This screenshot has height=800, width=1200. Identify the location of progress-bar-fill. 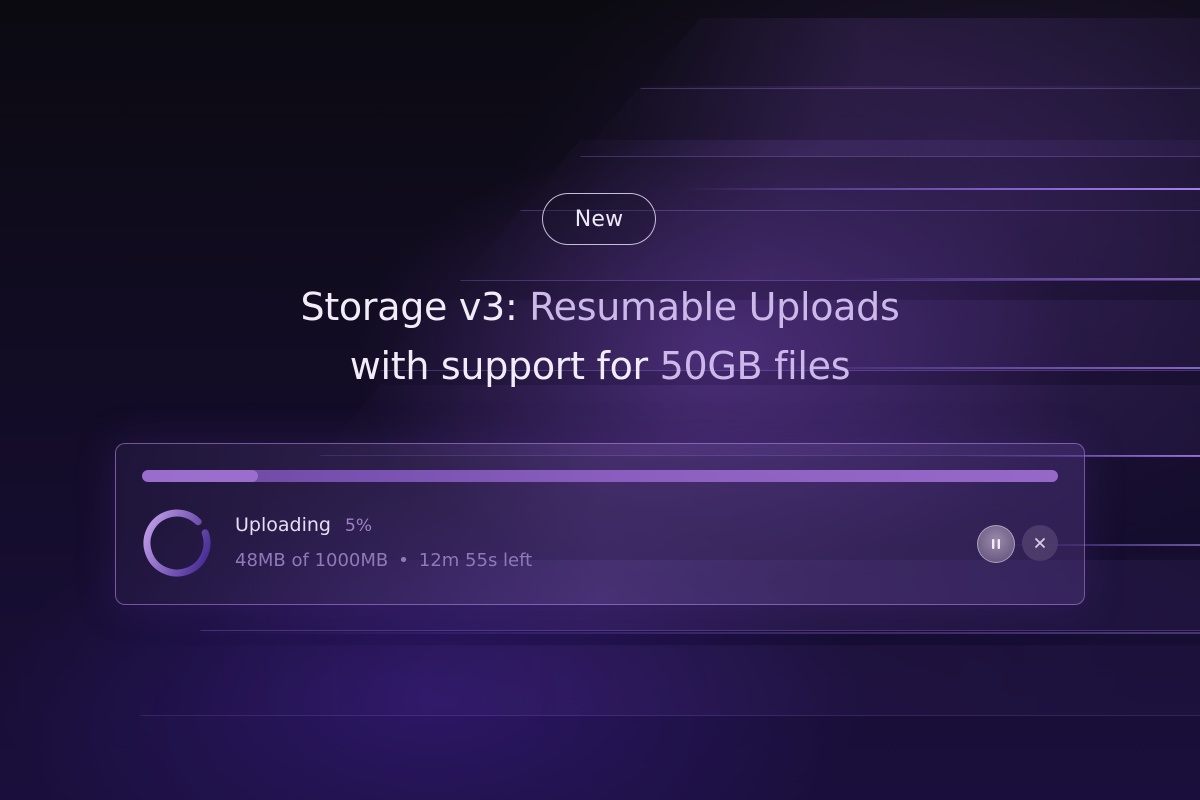
(200, 476).